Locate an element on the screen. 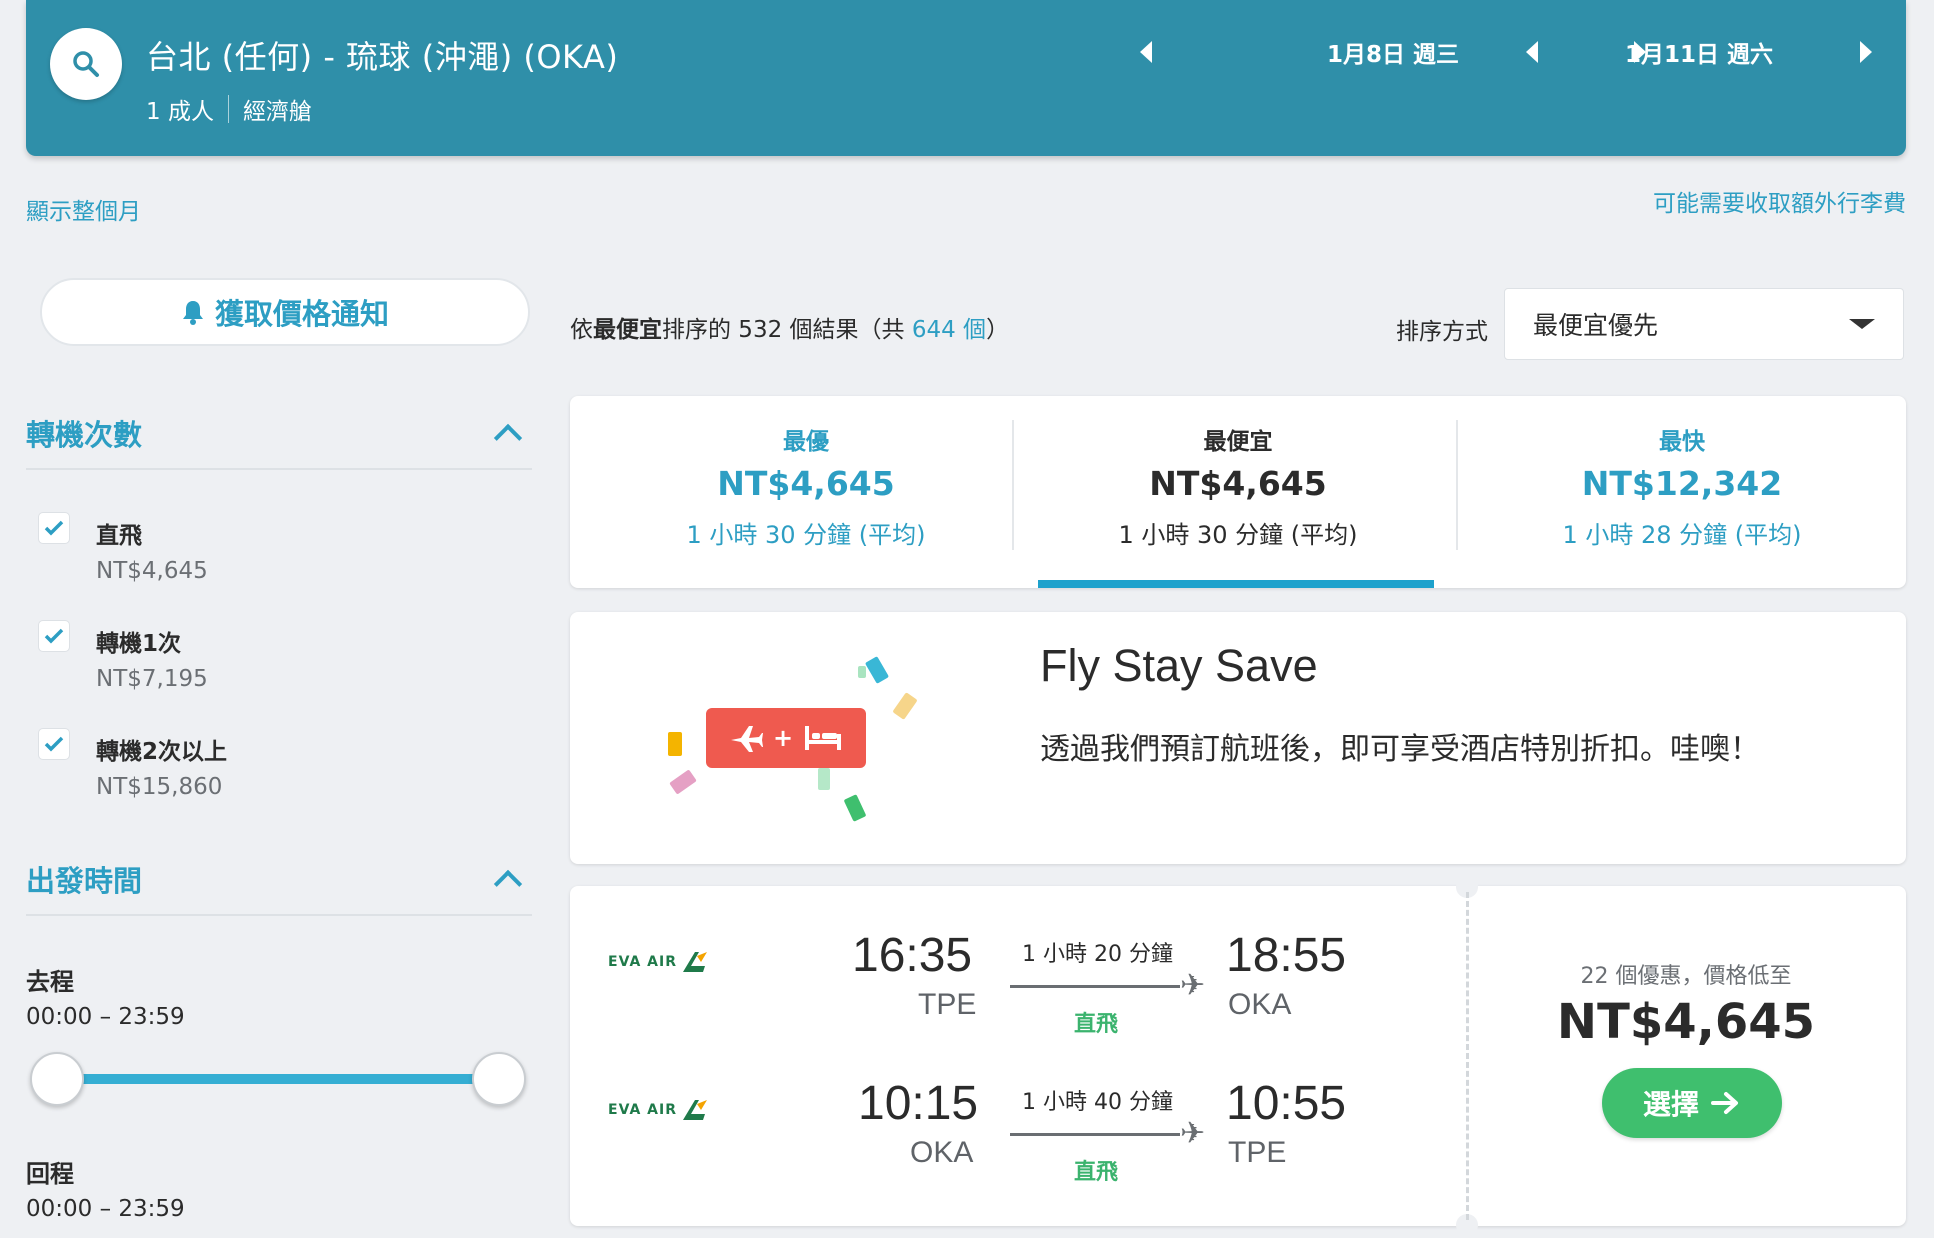  stops-option-one-stop is located at coordinates (54, 636).